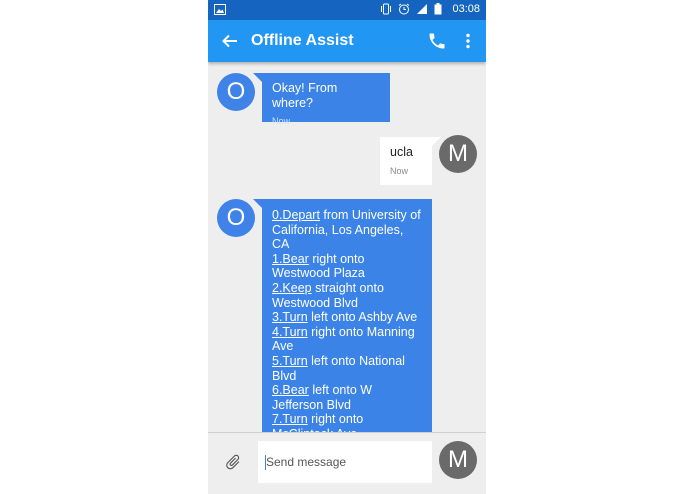 The width and height of the screenshot is (695, 494). I want to click on compose-bar: M, so click(347, 463).